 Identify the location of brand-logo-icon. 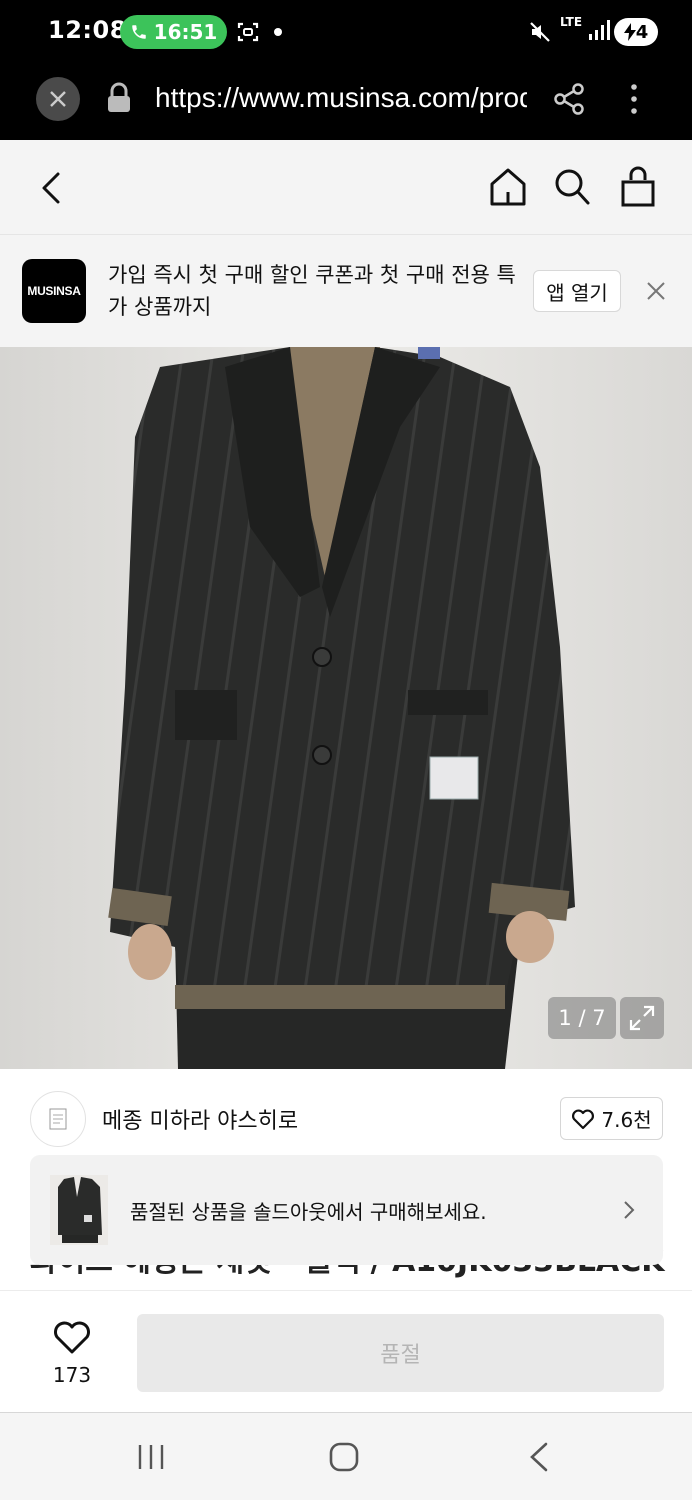
(58, 1119).